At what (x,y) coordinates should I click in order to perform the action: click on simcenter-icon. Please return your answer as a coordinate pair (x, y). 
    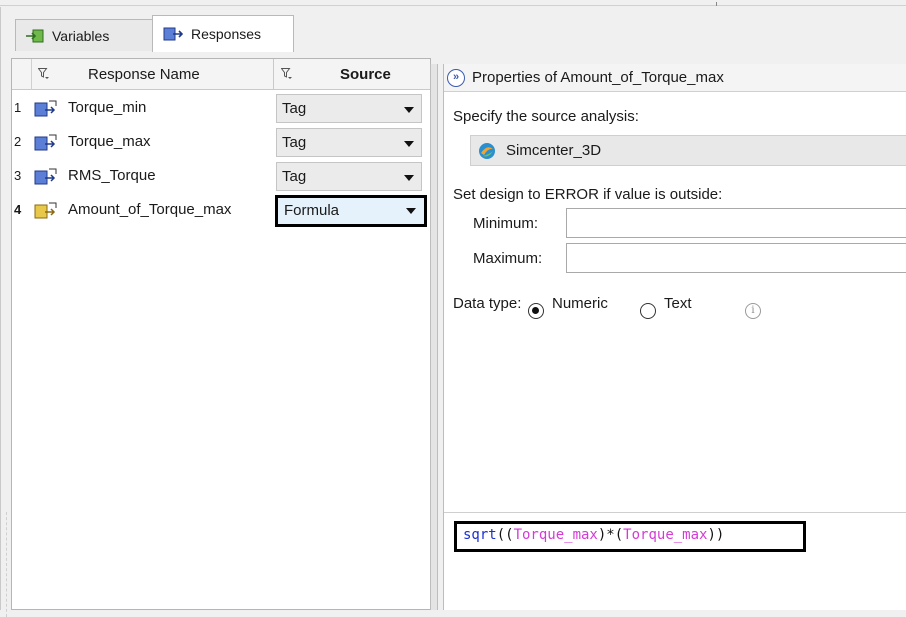
    Looking at the image, I should click on (487, 151).